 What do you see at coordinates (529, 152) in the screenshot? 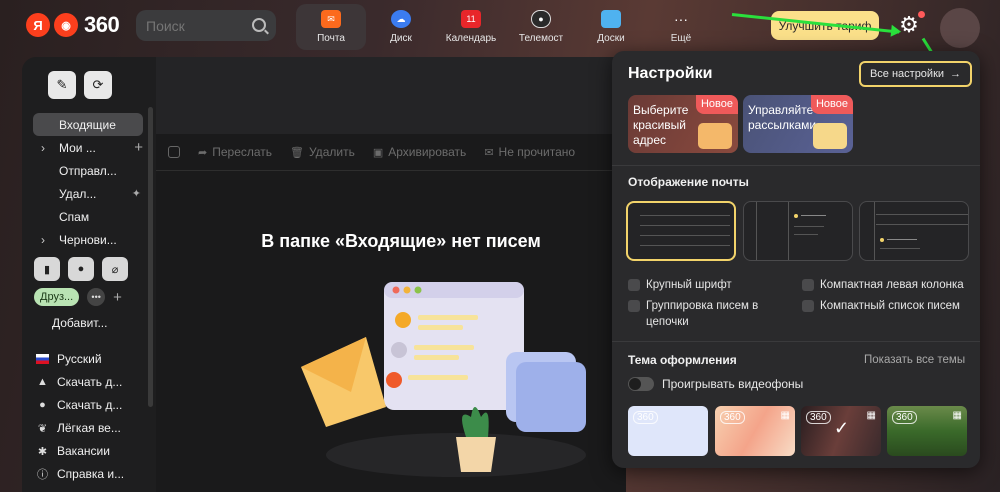
I see `mark-unread-button: ✉ Не прочитано` at bounding box center [529, 152].